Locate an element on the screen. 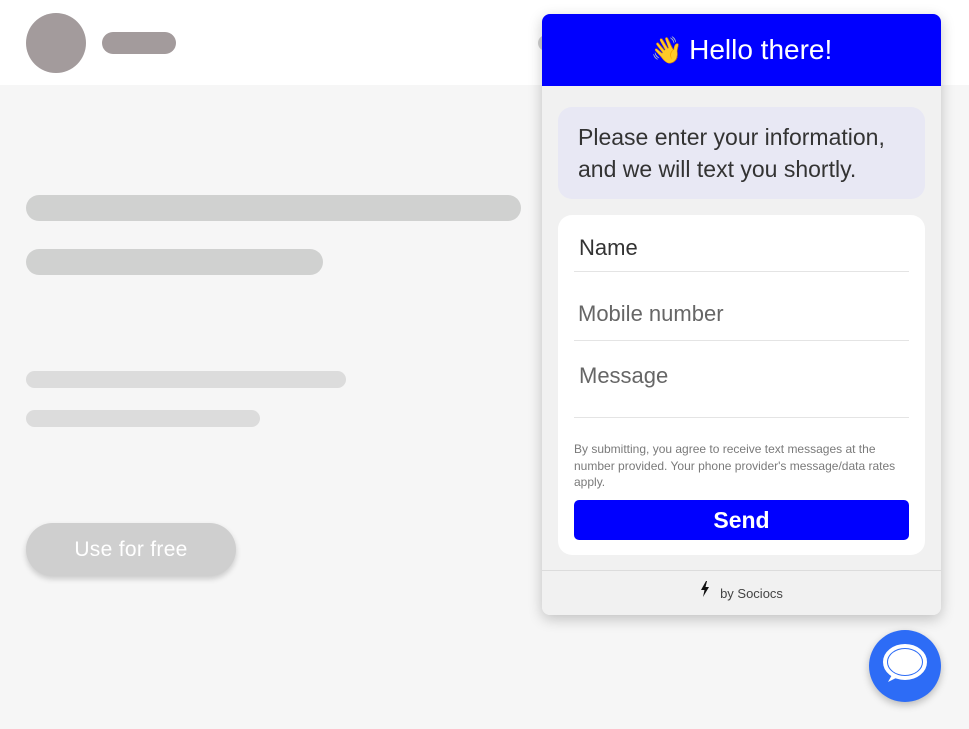 This screenshot has height=729, width=969. mobile-number-field: Mobile number is located at coordinates (741, 321).